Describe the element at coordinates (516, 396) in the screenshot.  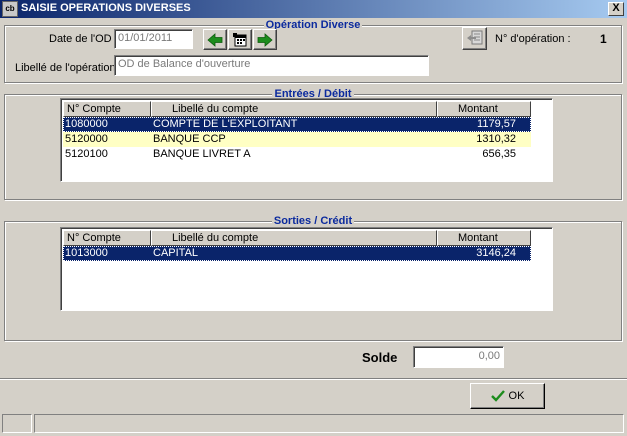
I see `ok-button-label: OK` at that location.